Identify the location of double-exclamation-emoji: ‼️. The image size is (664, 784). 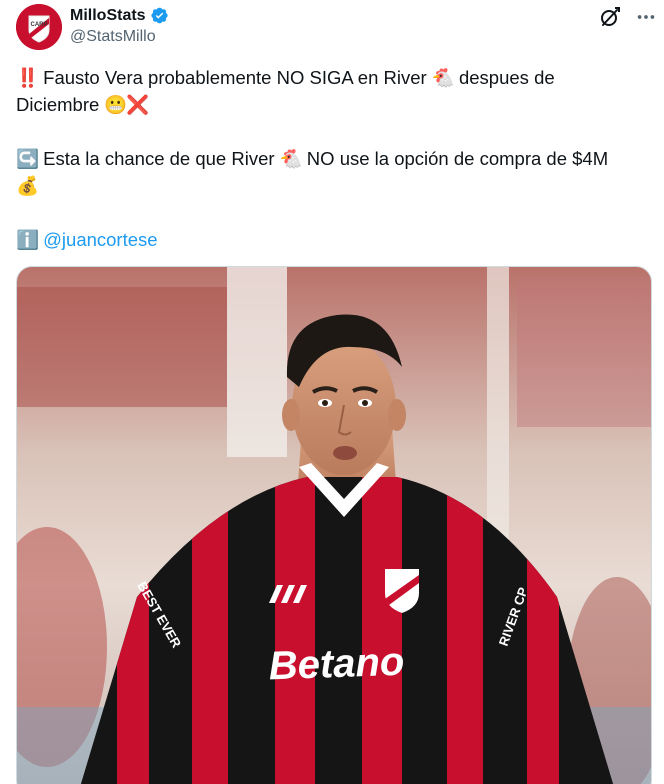
(28, 77).